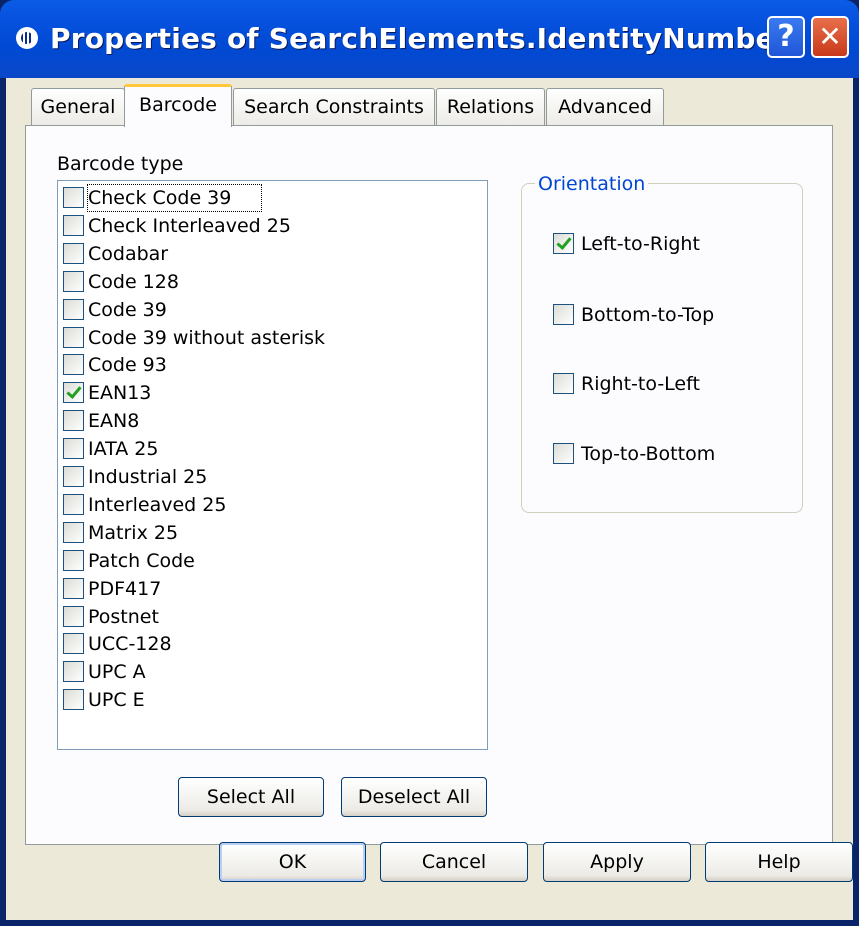 The width and height of the screenshot is (859, 926). I want to click on barcode-type-label: Code 39 without asterisk, so click(207, 337).